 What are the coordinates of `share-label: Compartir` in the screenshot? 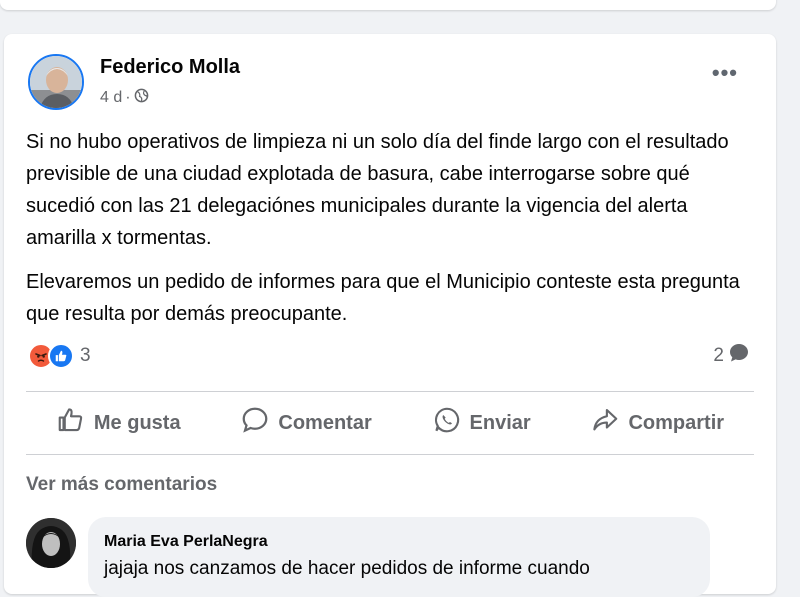 It's located at (676, 422).